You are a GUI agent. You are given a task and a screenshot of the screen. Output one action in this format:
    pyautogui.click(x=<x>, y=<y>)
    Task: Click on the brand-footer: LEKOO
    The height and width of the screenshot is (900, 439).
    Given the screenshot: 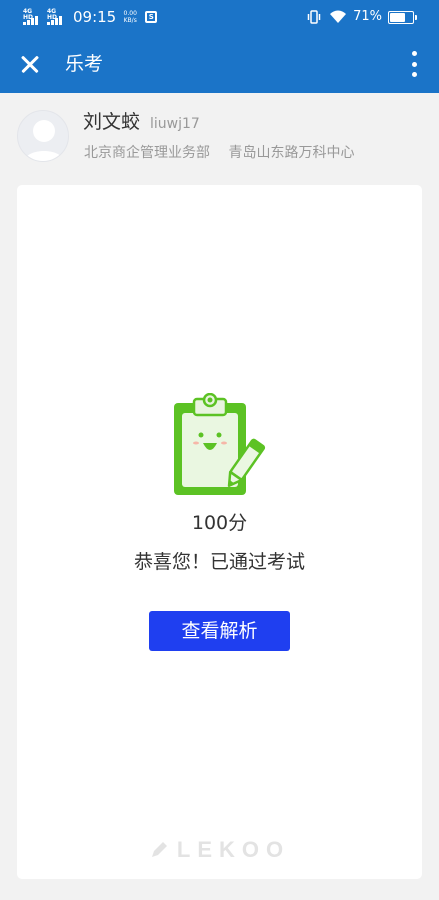 What is the action you would take?
    pyautogui.click(x=219, y=850)
    